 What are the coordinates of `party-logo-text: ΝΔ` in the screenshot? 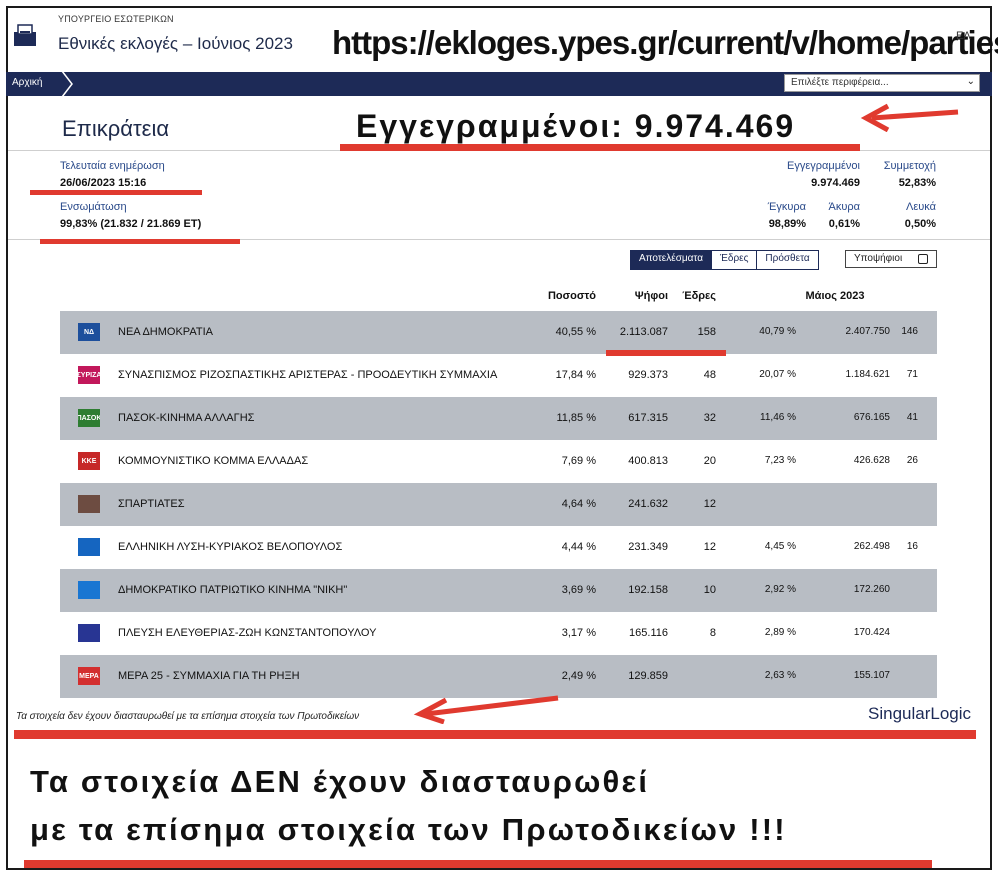 It's located at (89, 332).